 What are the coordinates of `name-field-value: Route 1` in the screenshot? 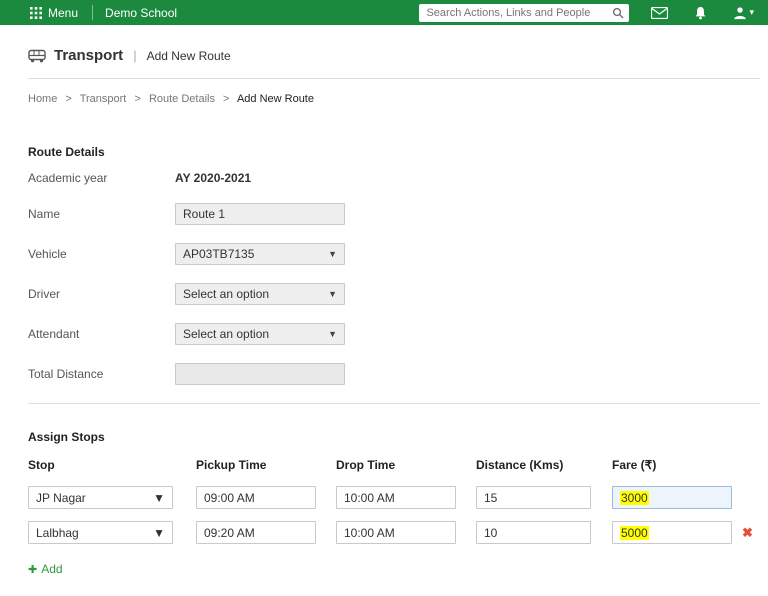 It's located at (204, 214).